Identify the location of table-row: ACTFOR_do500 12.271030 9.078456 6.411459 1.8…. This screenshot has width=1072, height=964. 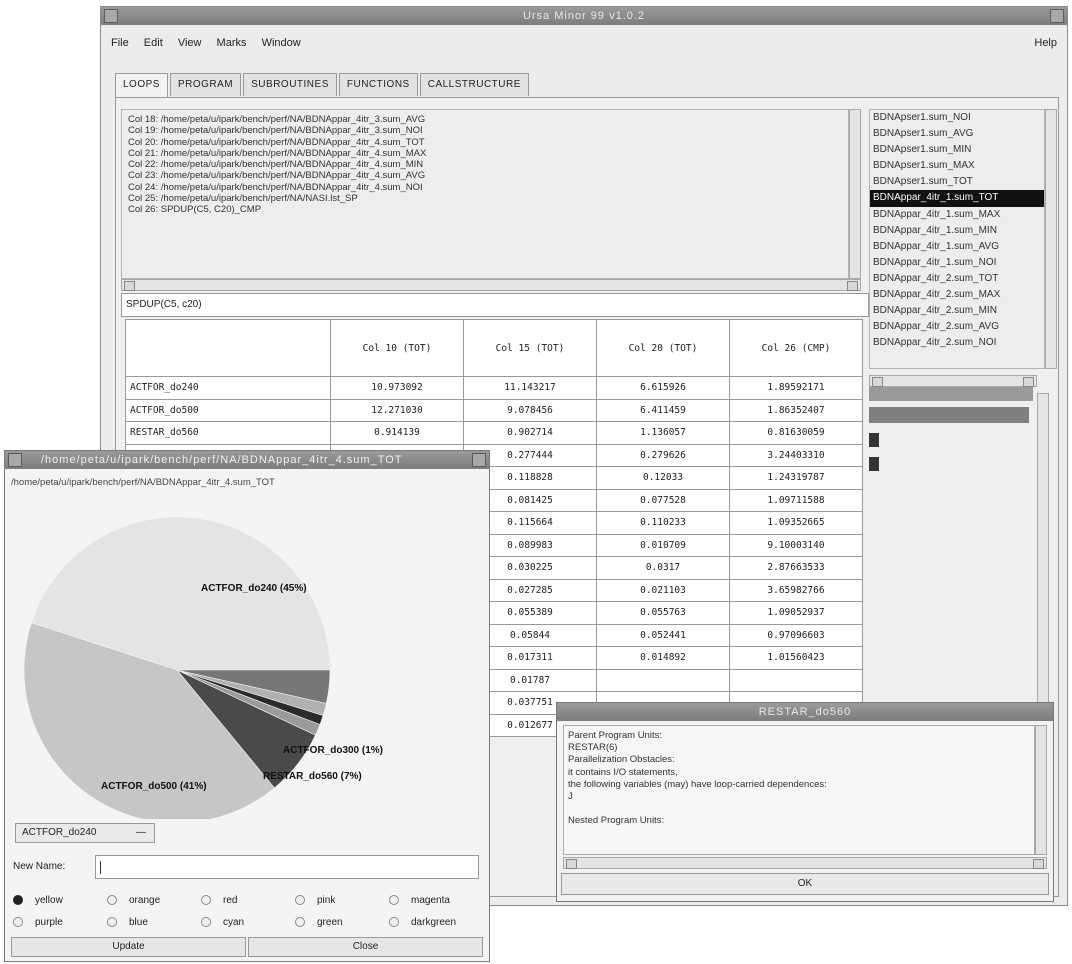
(494, 410).